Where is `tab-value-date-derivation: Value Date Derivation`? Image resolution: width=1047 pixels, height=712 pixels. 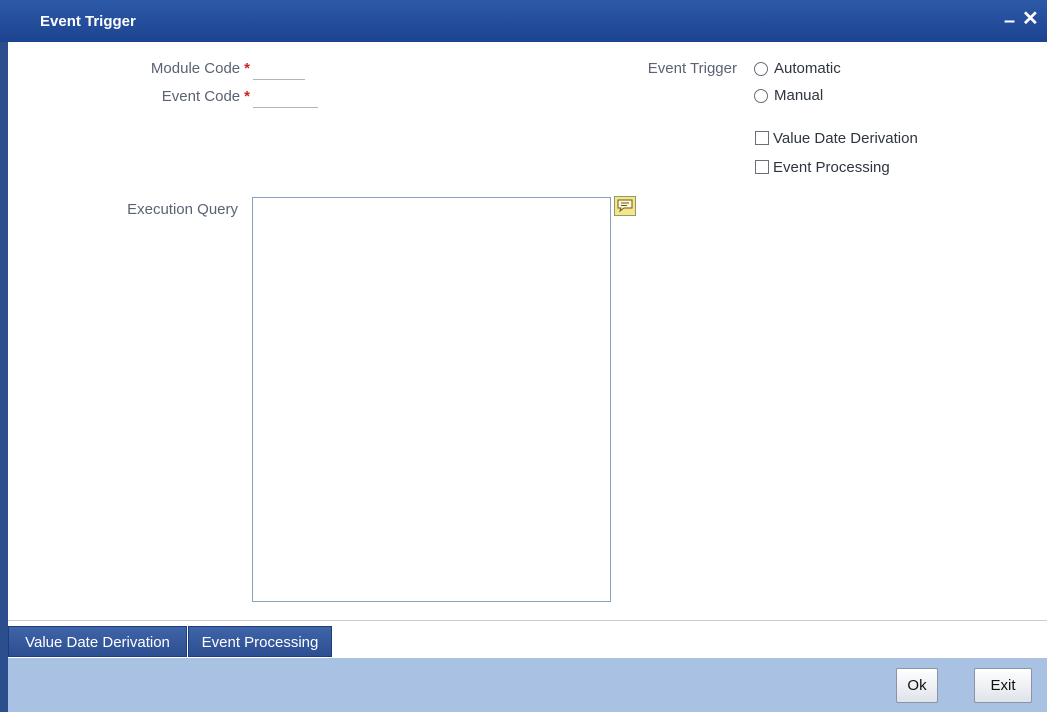 tab-value-date-derivation: Value Date Derivation is located at coordinates (97, 641).